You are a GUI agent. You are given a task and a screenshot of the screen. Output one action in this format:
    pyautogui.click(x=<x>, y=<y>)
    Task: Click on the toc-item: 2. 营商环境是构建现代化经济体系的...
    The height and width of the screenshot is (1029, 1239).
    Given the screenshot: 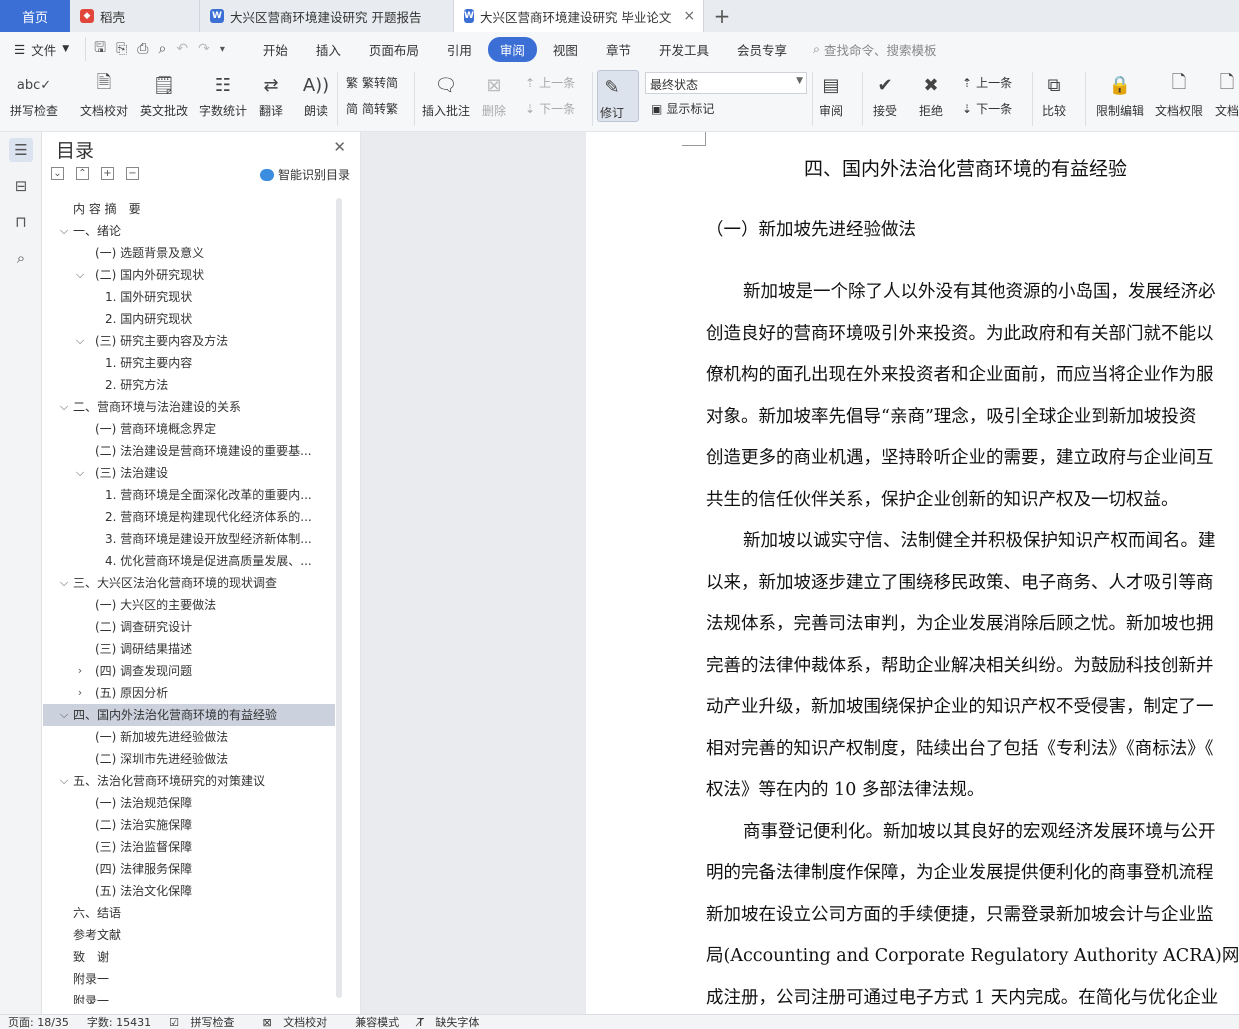 What is the action you would take?
    pyautogui.click(x=189, y=517)
    